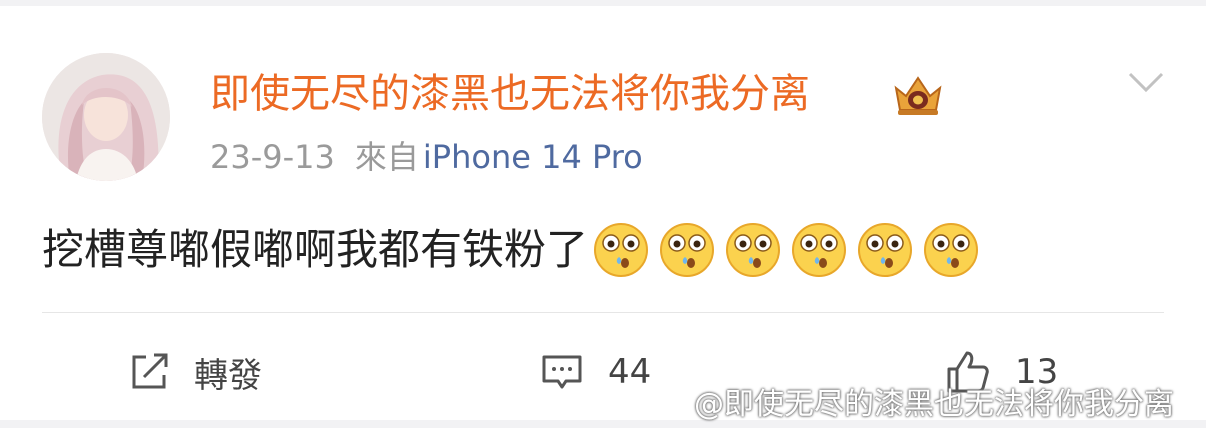 Image resolution: width=1206 pixels, height=428 pixels. Describe the element at coordinates (672, 402) in the screenshot. I see `weibo-logo-icon` at that location.